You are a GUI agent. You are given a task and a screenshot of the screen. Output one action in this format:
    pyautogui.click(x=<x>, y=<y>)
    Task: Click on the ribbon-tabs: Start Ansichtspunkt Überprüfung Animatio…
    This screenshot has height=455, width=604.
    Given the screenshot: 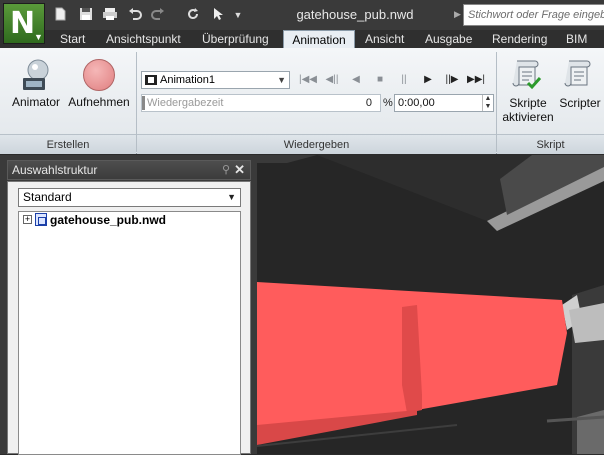 What is the action you would take?
    pyautogui.click(x=302, y=47)
    